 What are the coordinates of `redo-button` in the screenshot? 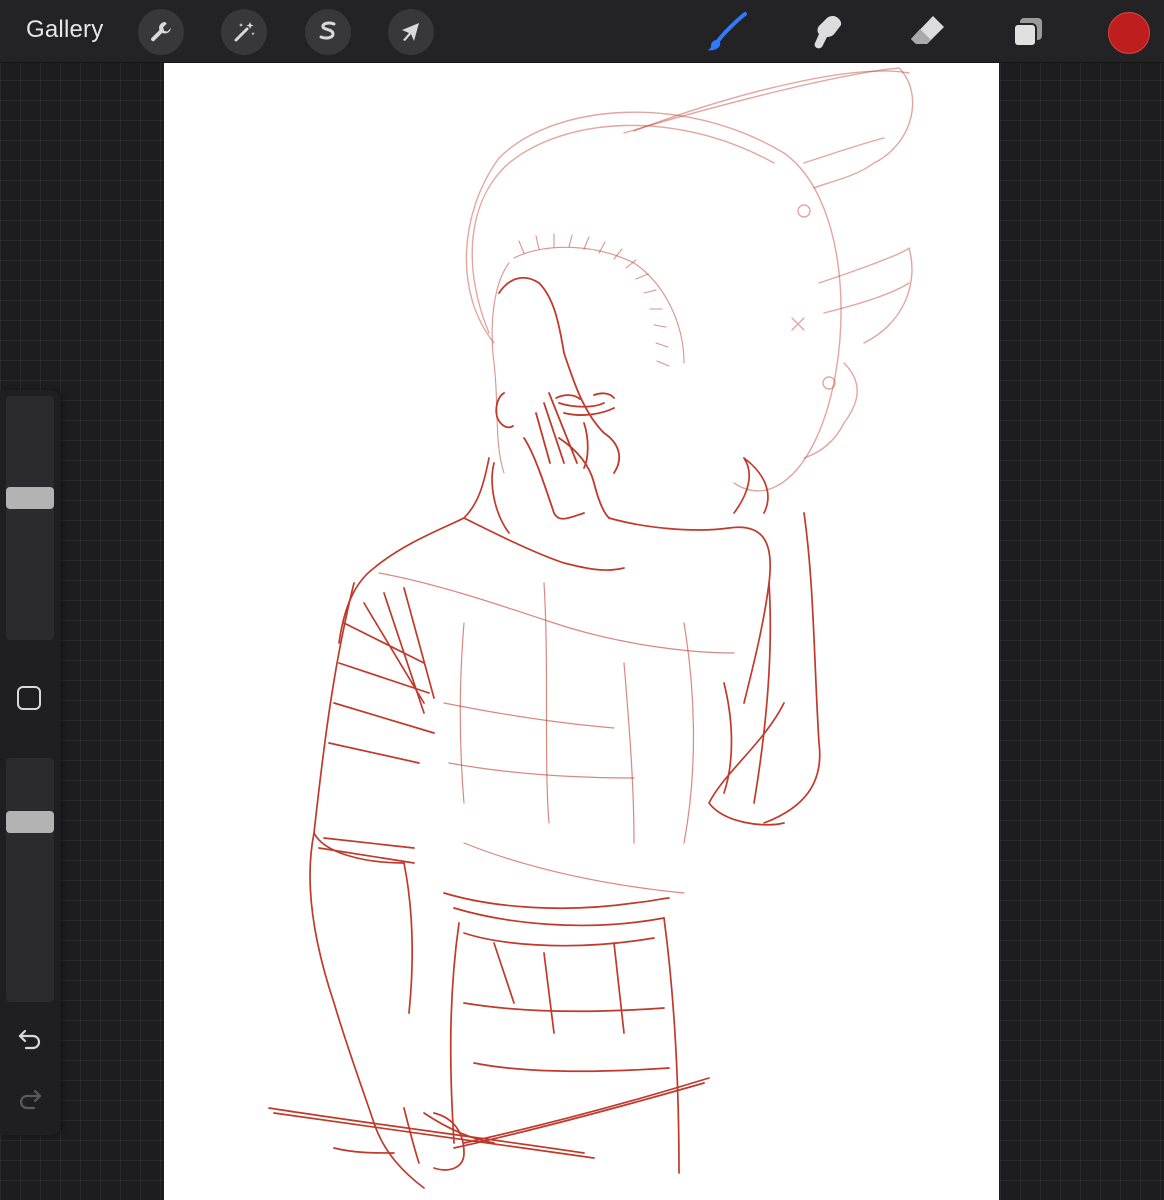 It's located at (30, 1099).